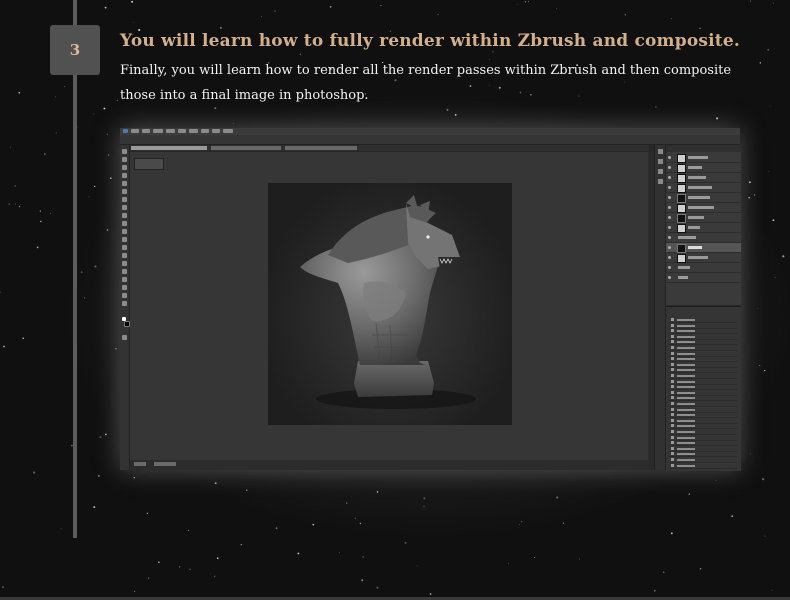 The image size is (790, 600). I want to click on ps-zoom-readout, so click(140, 464).